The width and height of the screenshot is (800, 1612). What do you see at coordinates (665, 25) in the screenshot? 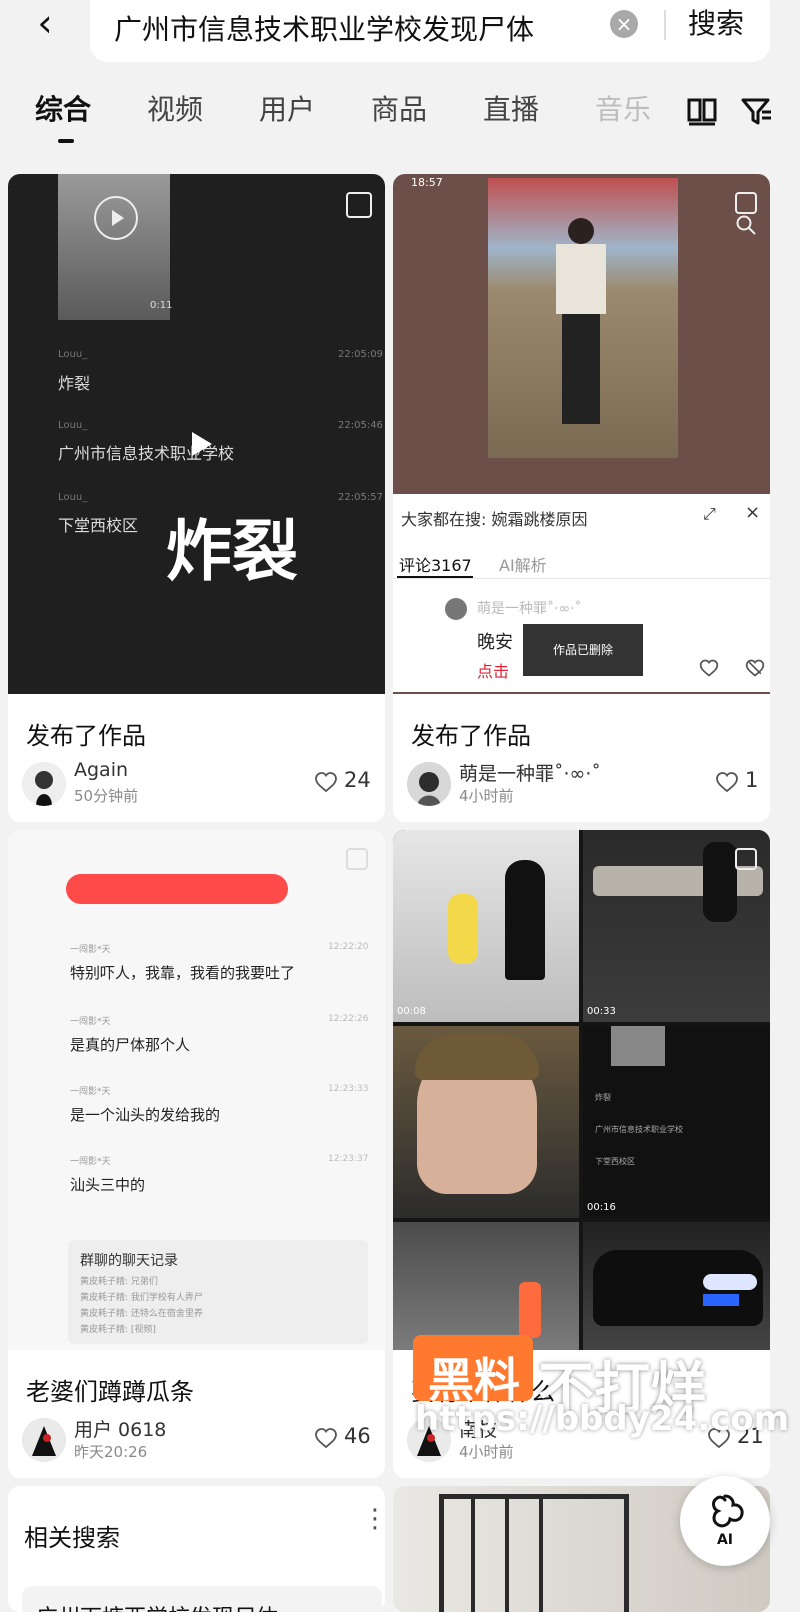
I see `search-divider` at bounding box center [665, 25].